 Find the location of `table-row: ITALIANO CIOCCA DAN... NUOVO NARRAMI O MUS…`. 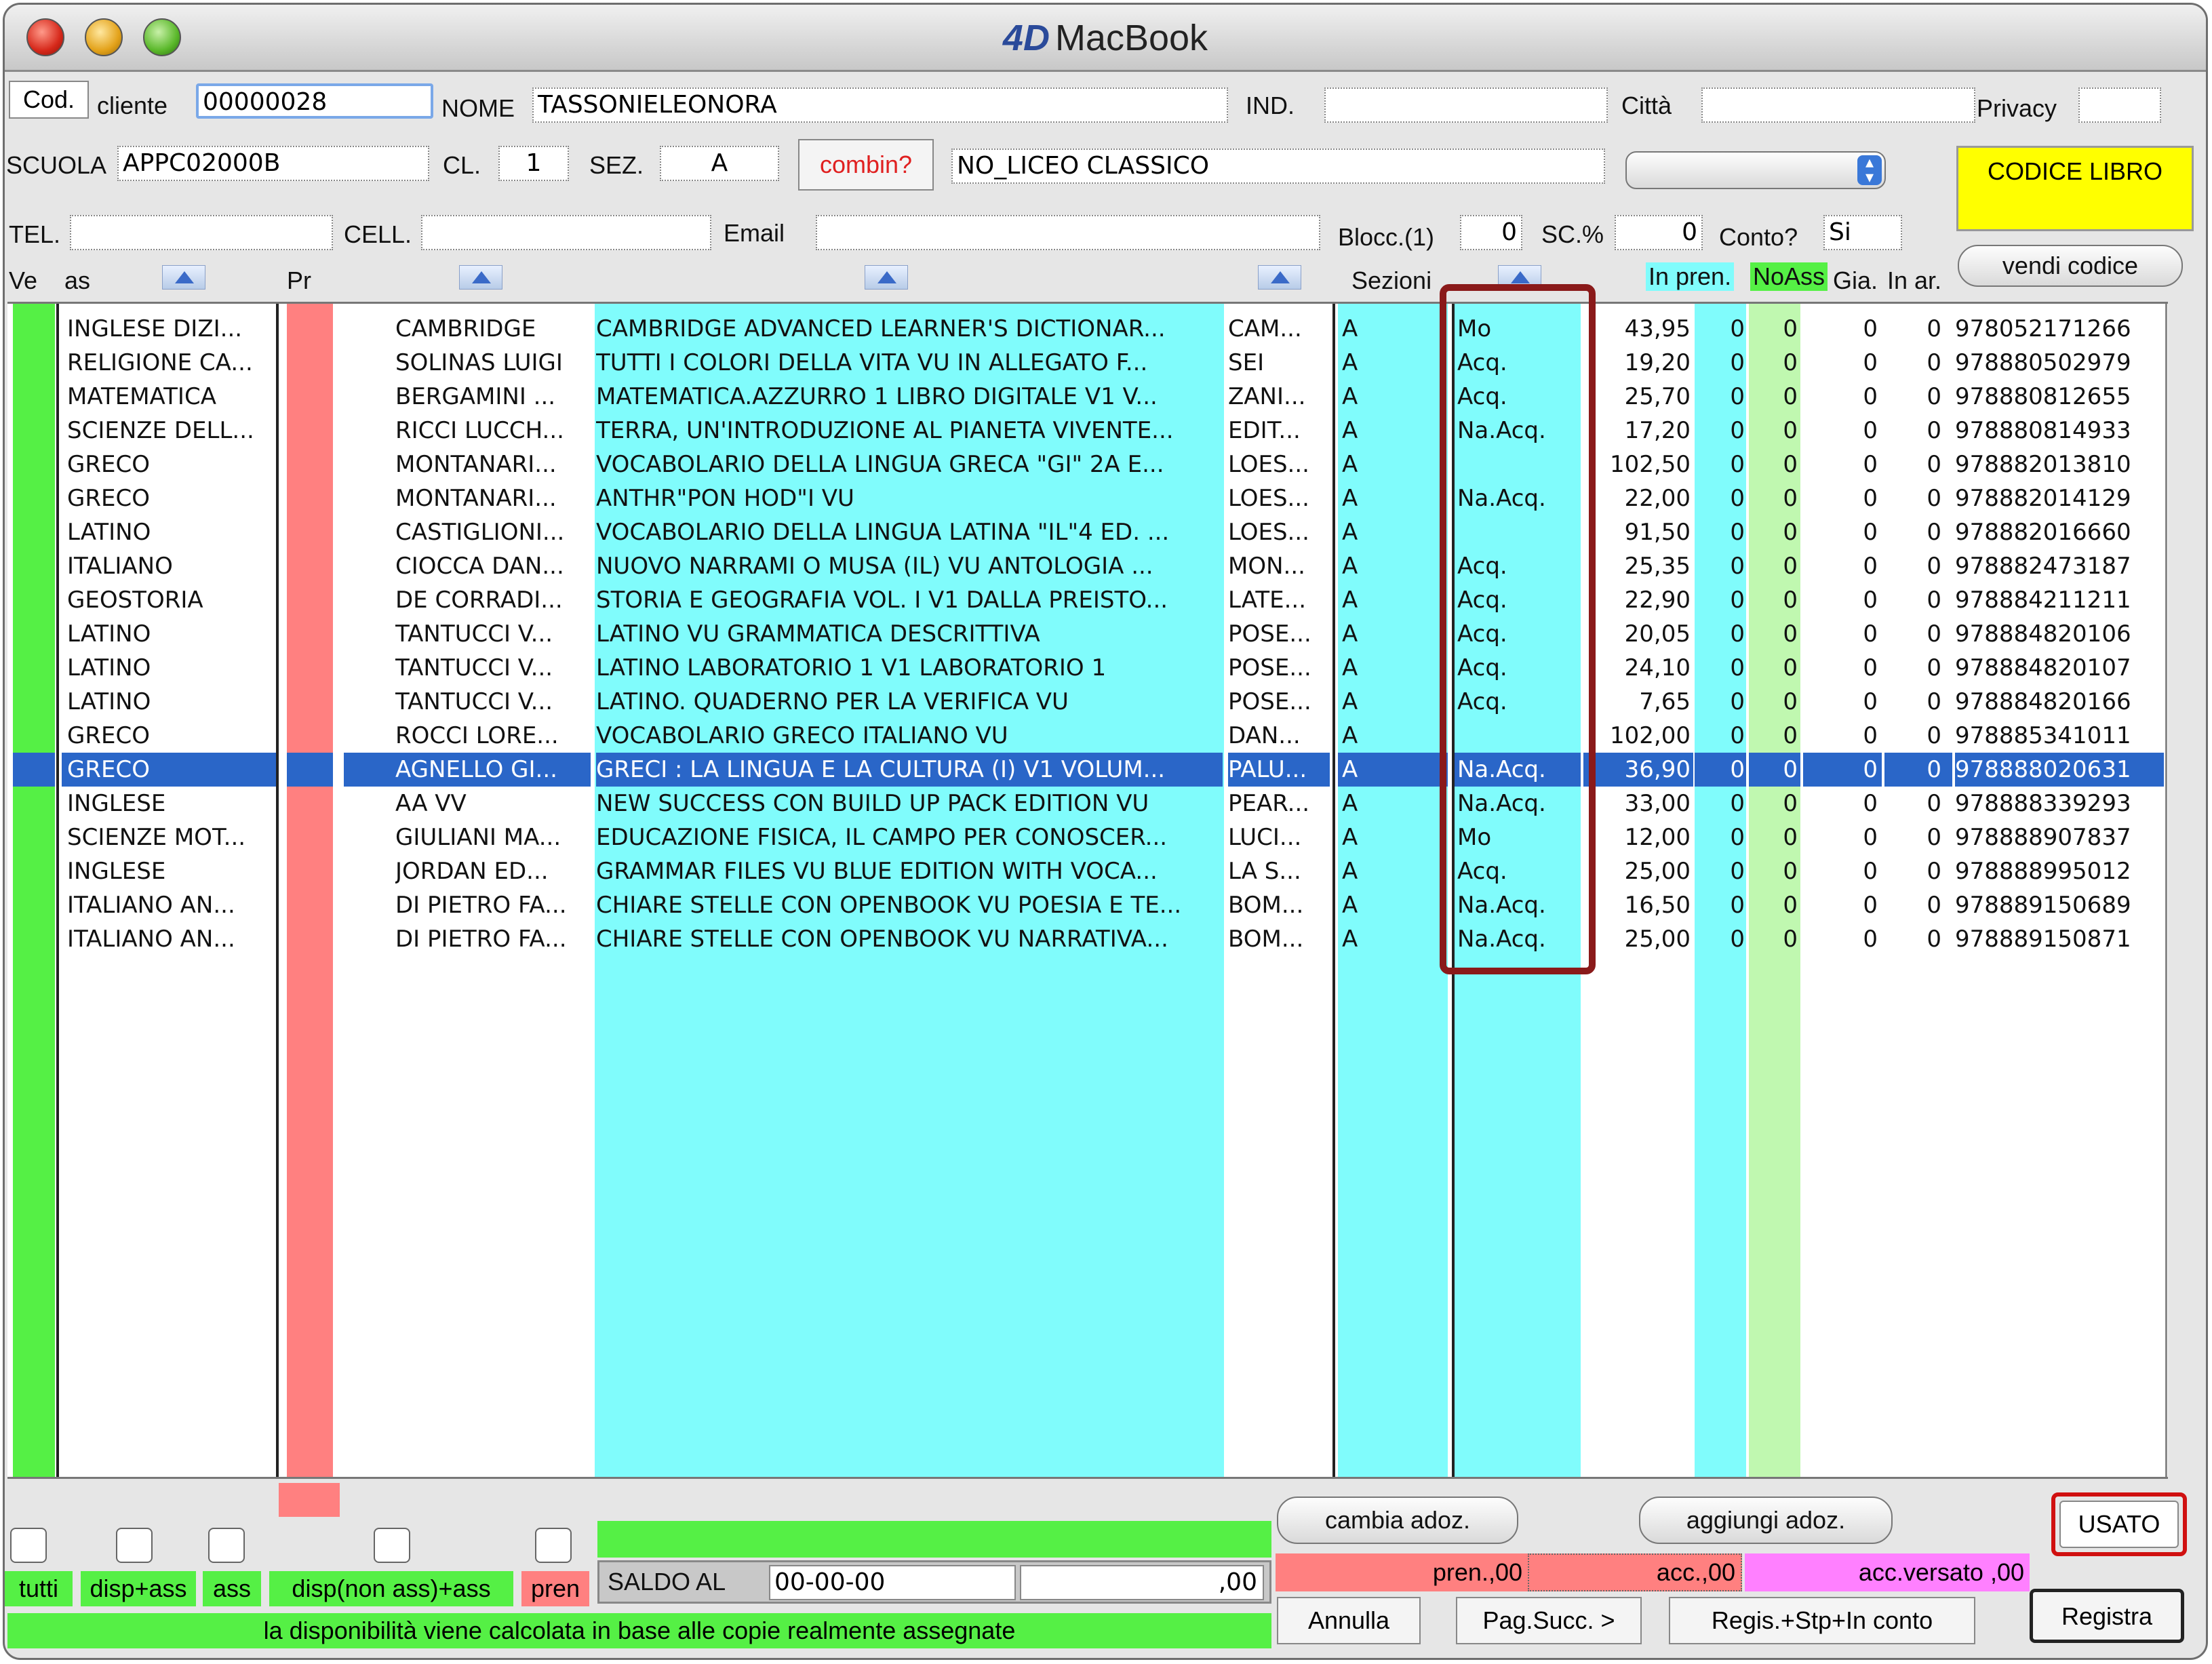

table-row: ITALIANO CIOCCA DAN... NUOVO NARRAMI O MUS… is located at coordinates (1087, 566).